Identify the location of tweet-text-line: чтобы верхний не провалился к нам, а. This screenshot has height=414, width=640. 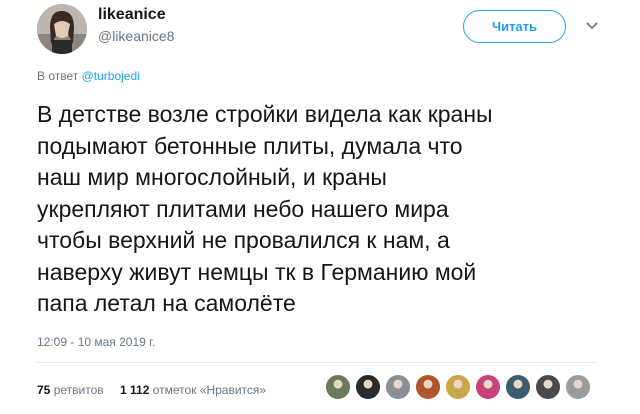
(243, 240).